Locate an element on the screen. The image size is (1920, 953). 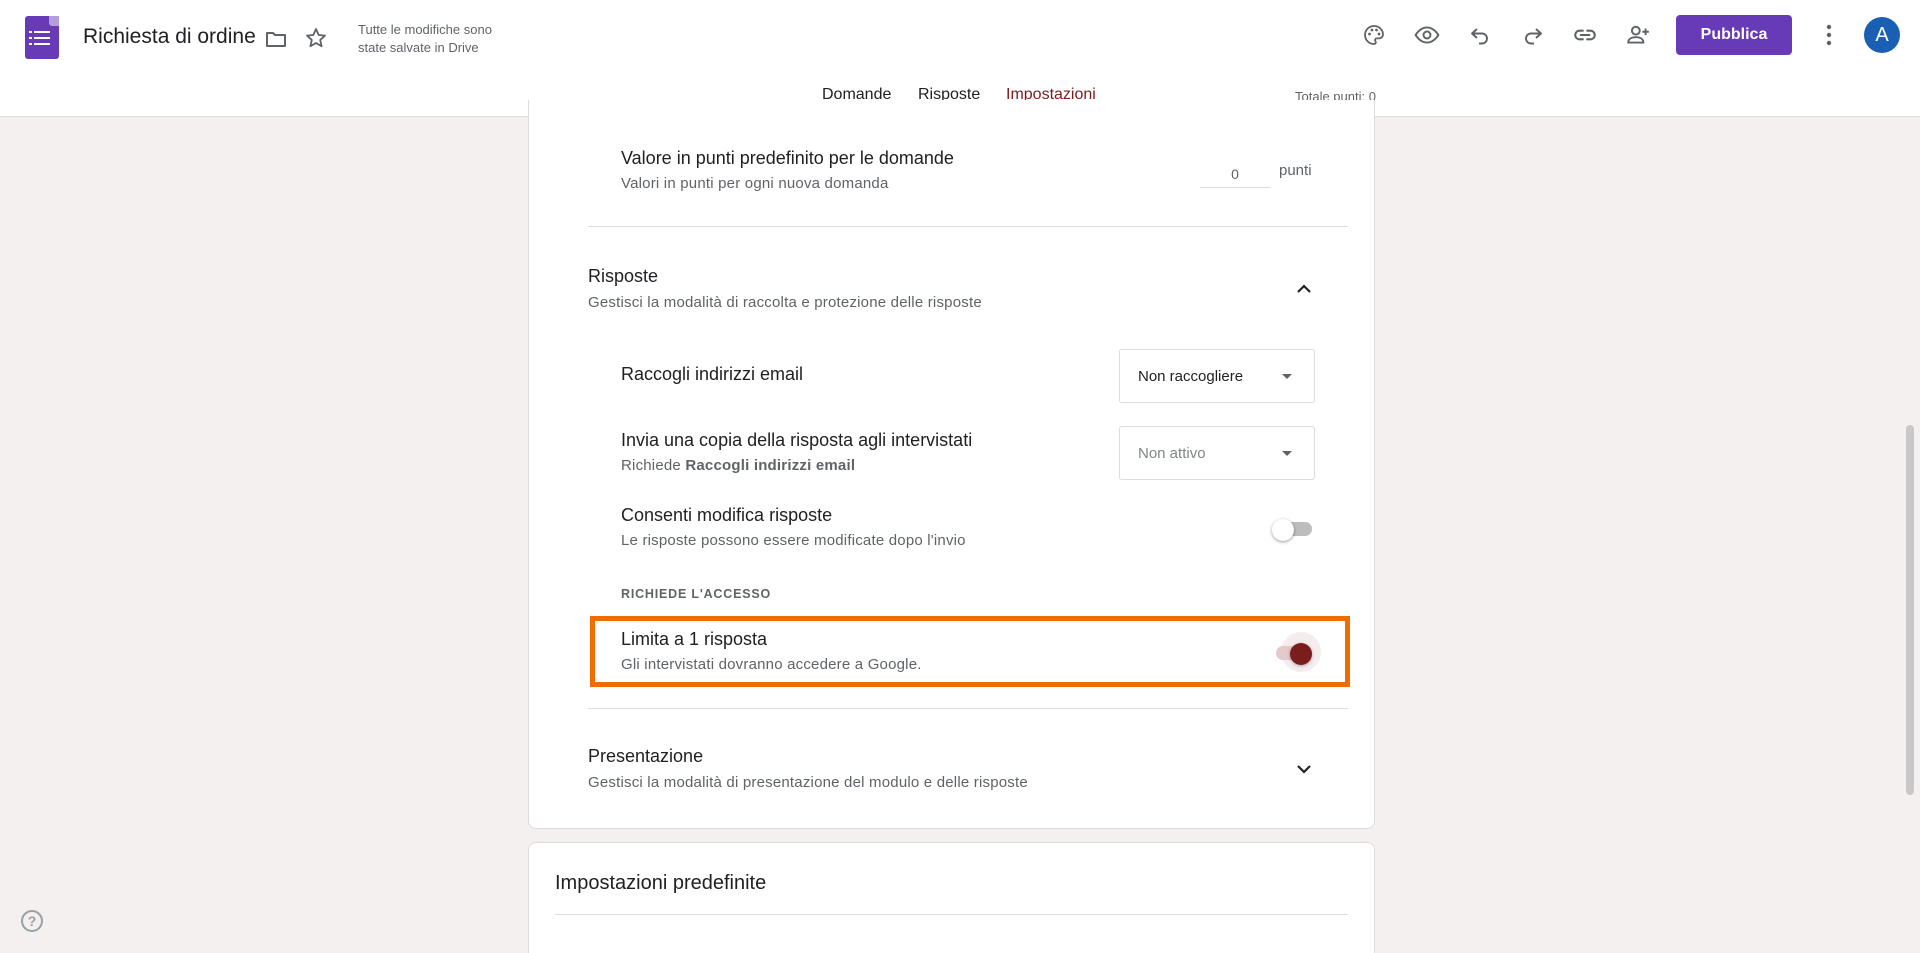
send-copy-subtitle: Richiede Raccogli indirizzi email is located at coordinates (738, 465).